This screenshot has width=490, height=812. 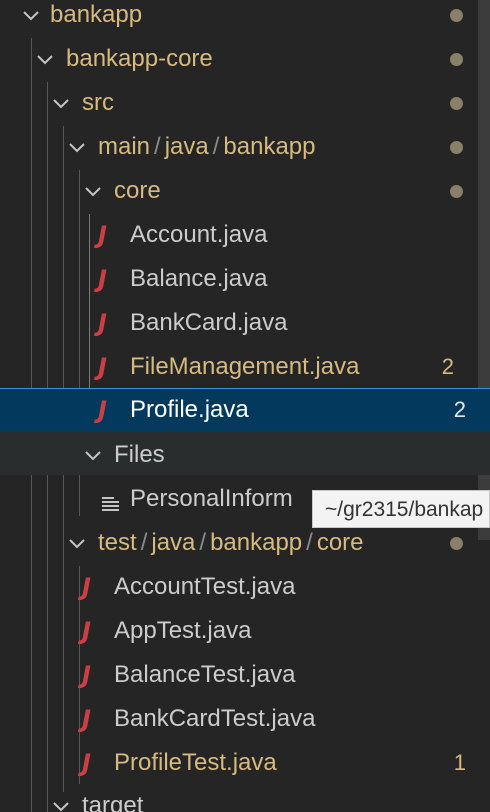 I want to click on file-apptest-java: J AppTest.java, so click(x=239, y=631).